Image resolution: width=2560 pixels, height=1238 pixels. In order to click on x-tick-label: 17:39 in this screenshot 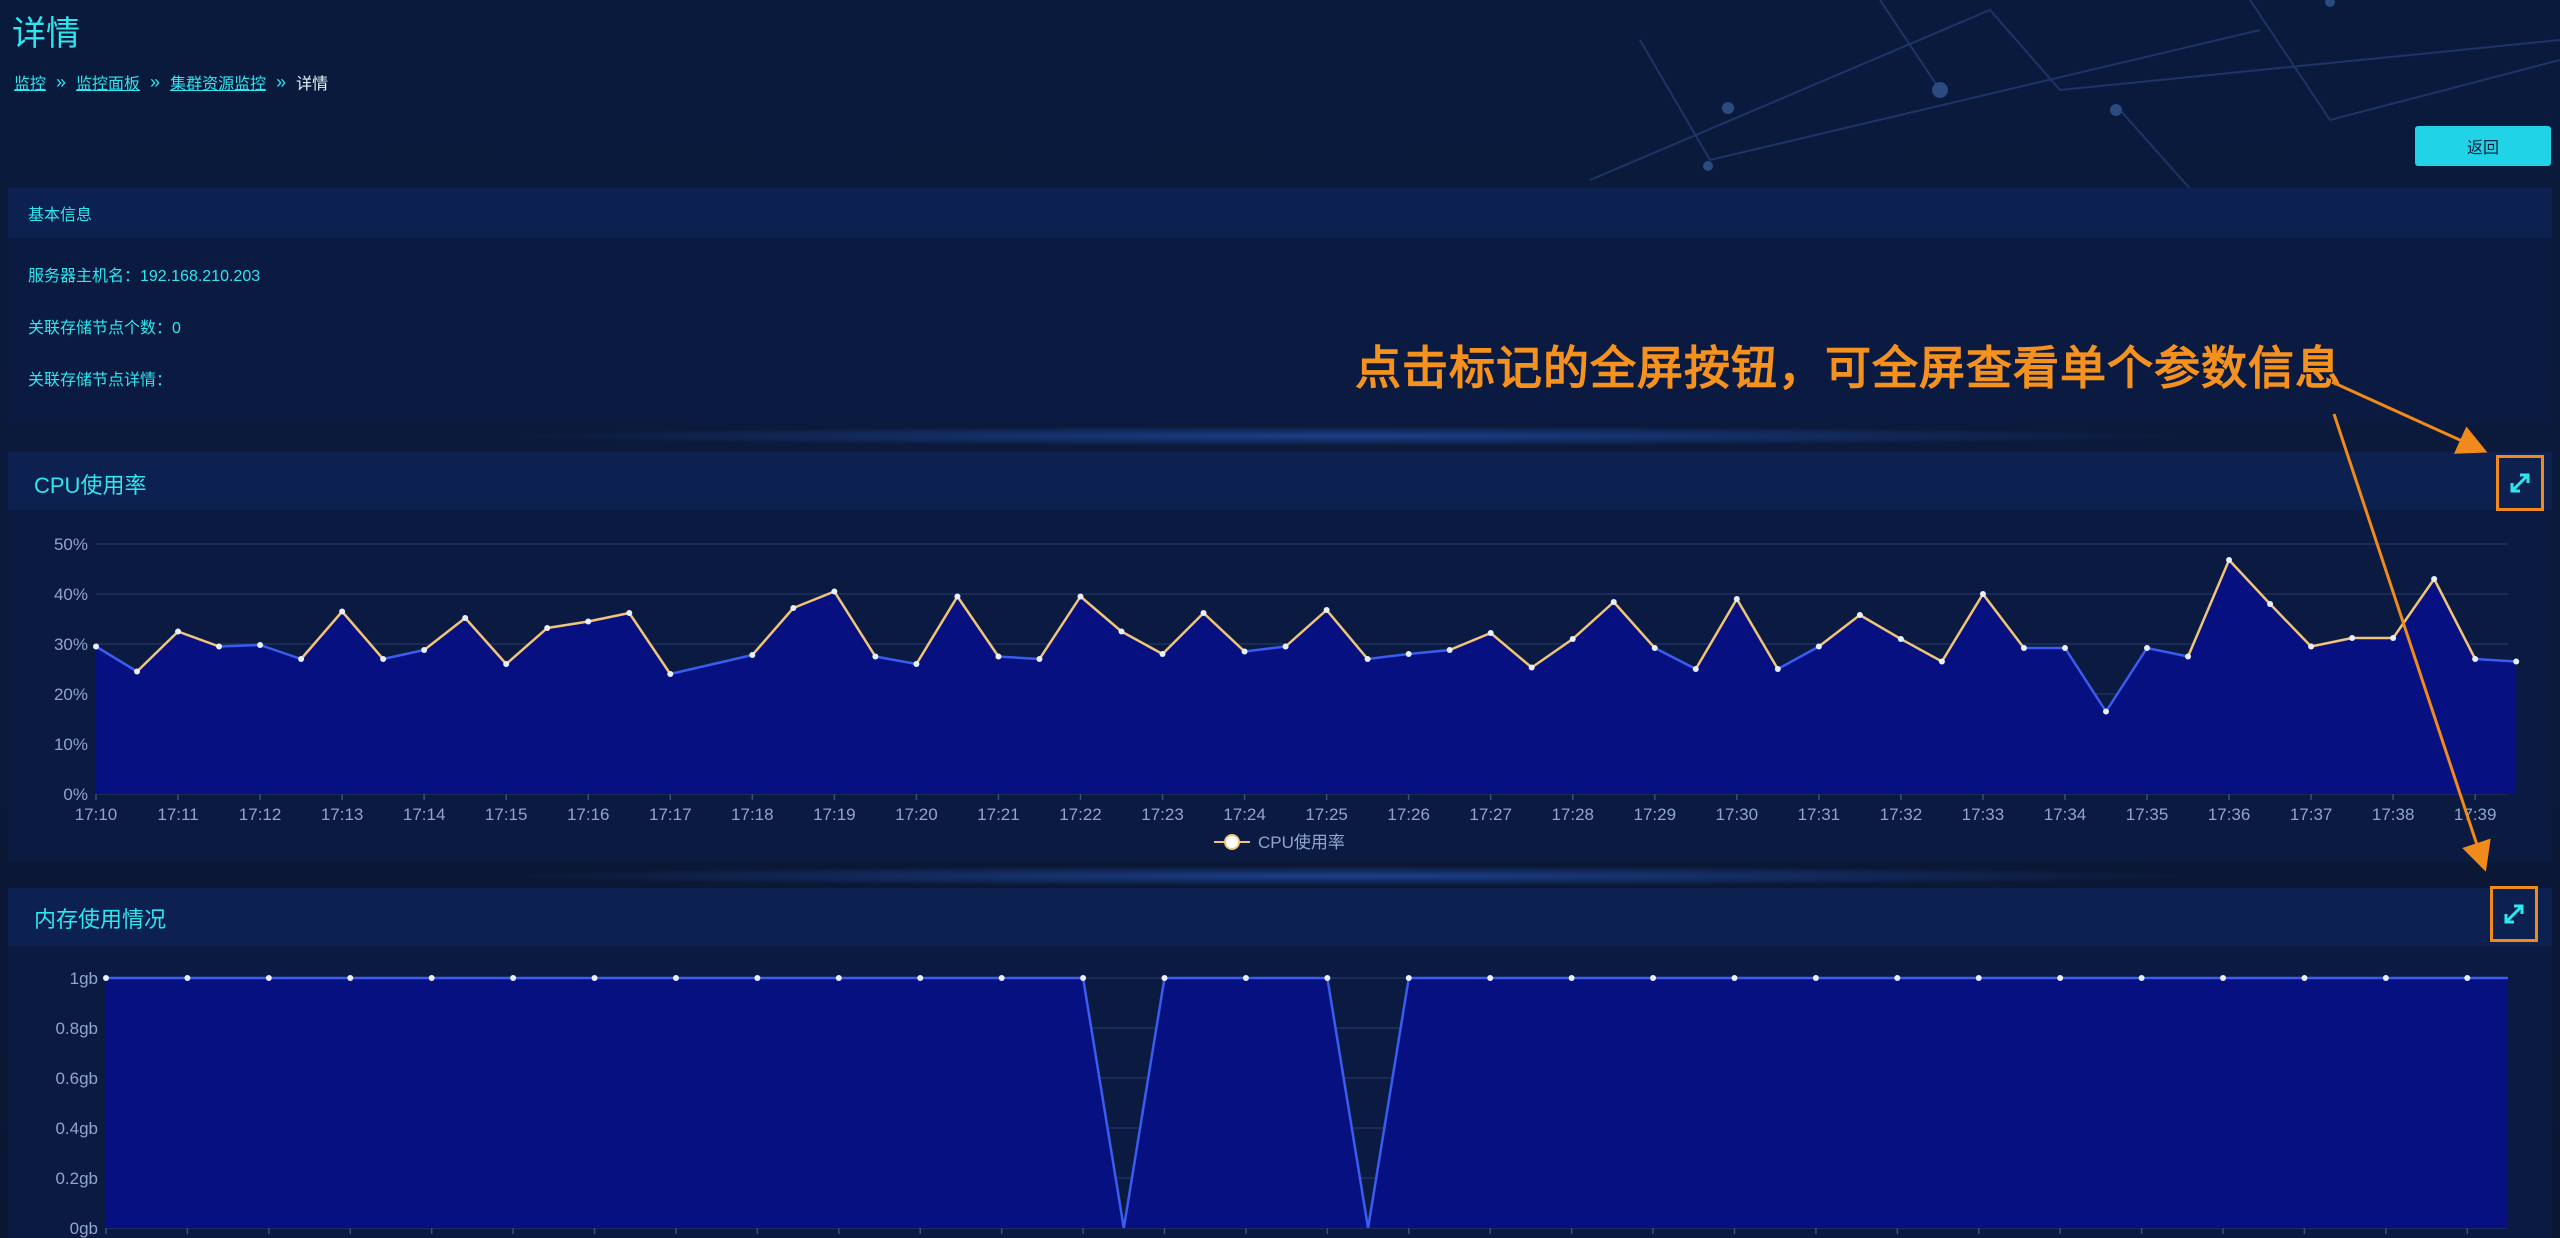, I will do `click(2475, 814)`.